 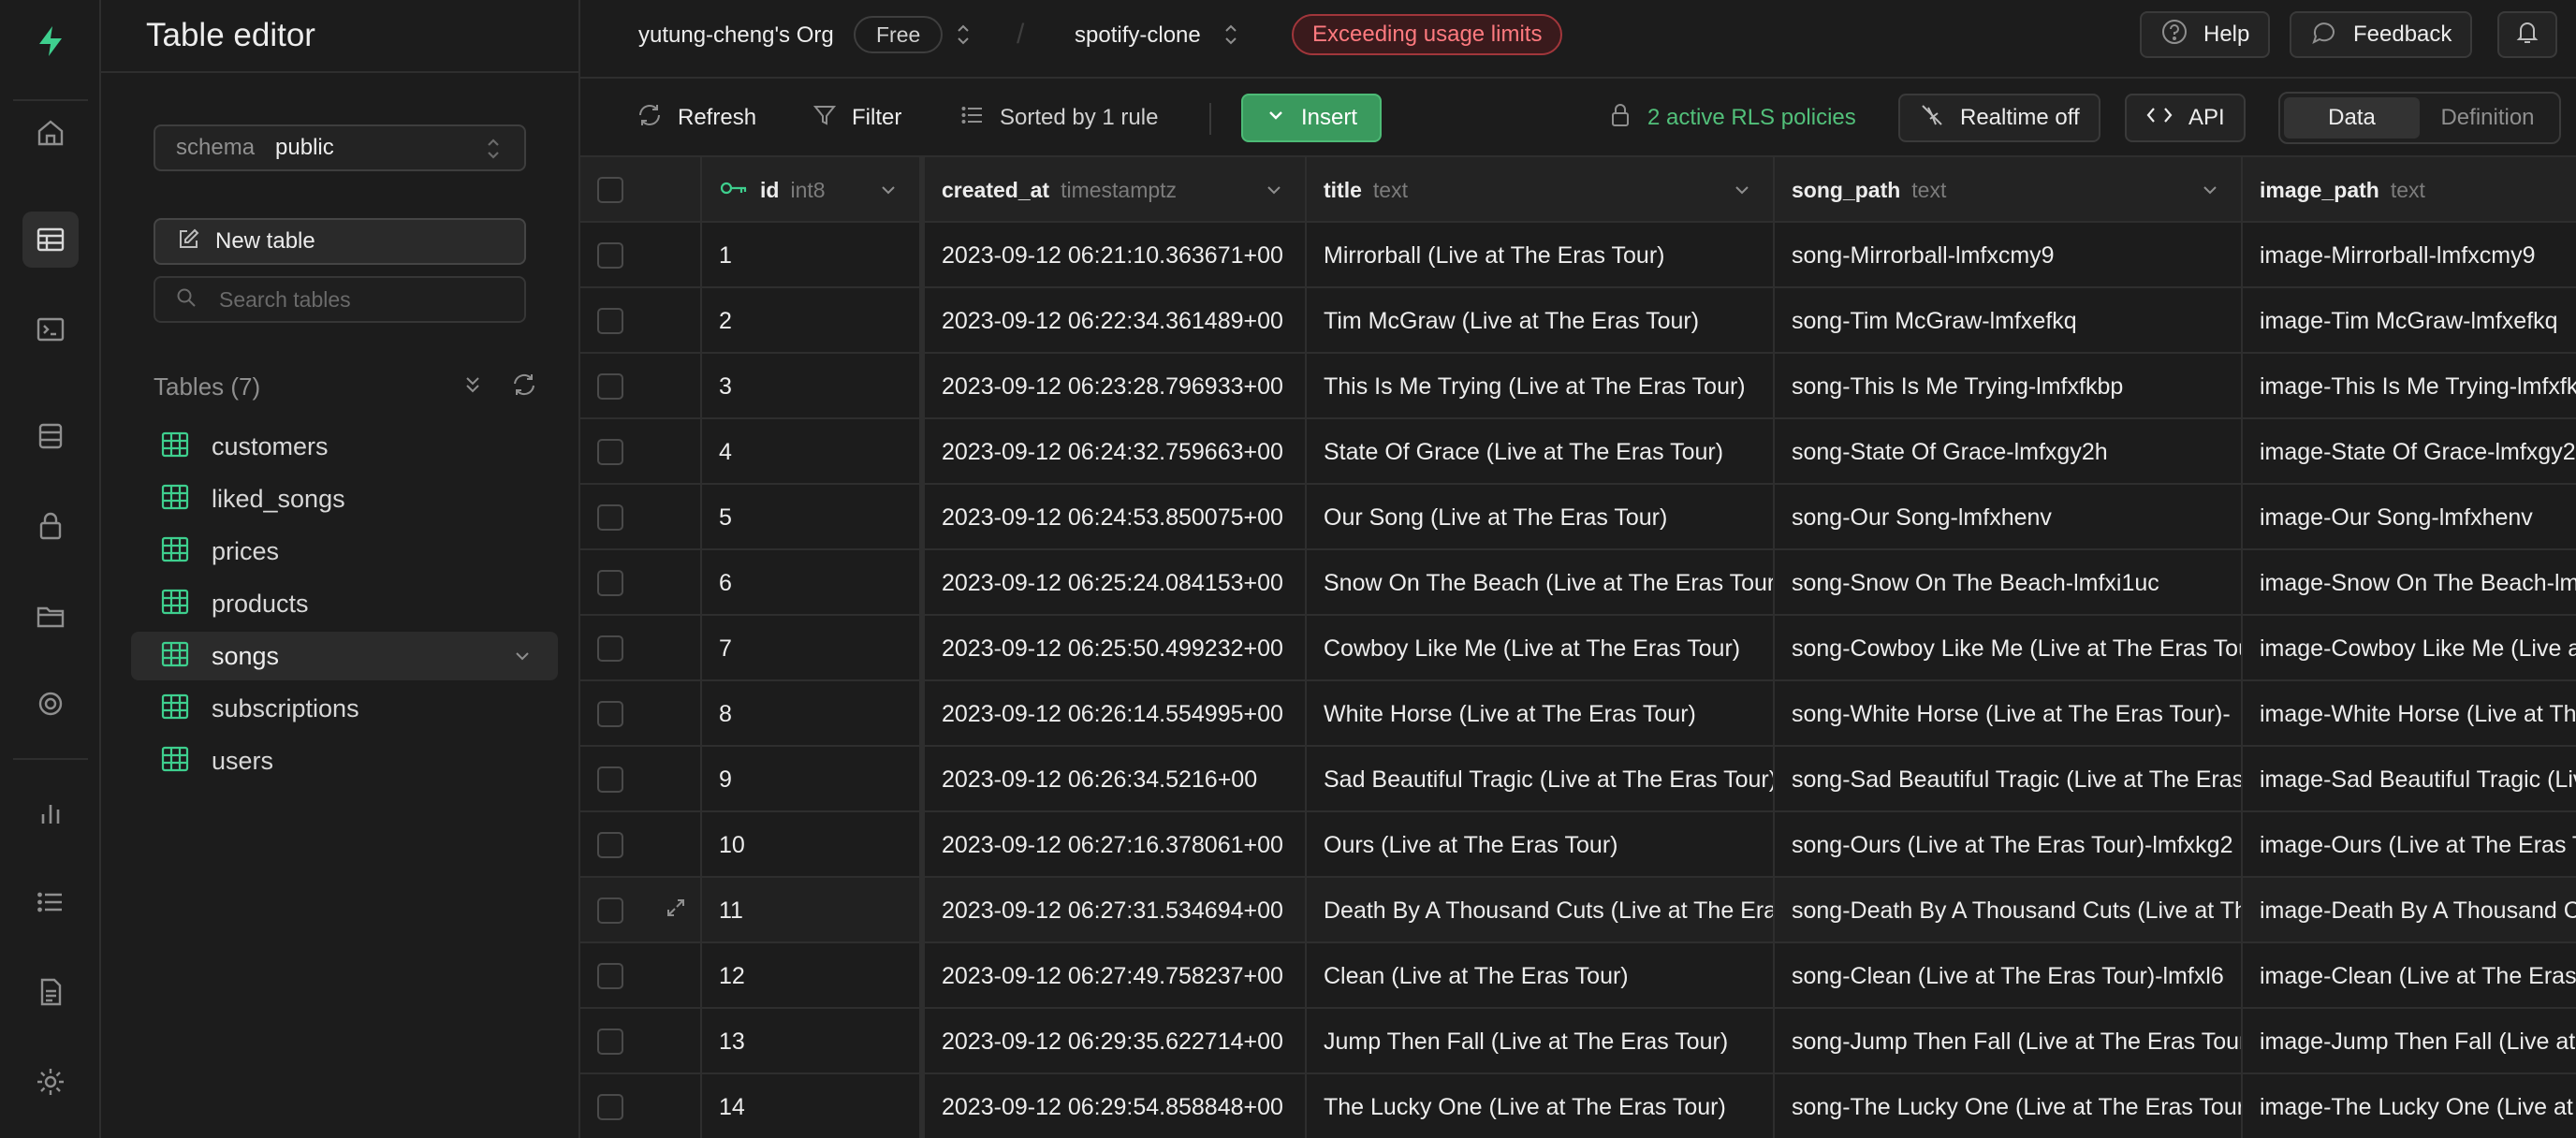 I want to click on cell-song-path: song-Tim McGraw-lmfxefkq, so click(x=2009, y=321).